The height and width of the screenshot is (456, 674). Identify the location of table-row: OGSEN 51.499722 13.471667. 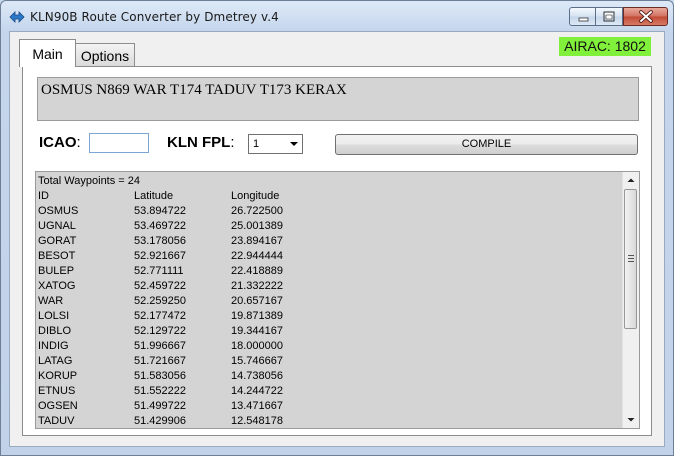
(328, 406).